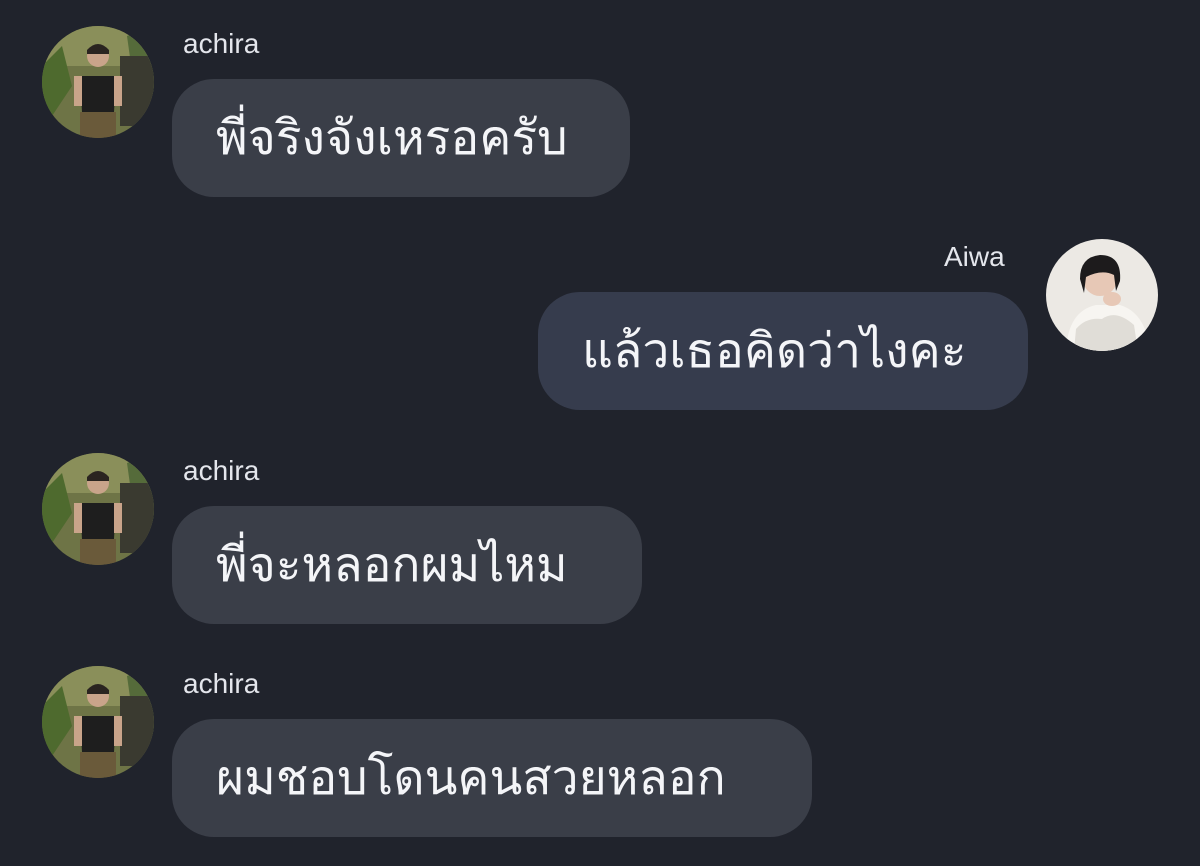 The height and width of the screenshot is (866, 1200). What do you see at coordinates (492, 778) in the screenshot?
I see `message-bubble: ผมชอบโดนคนสวยหลอก` at bounding box center [492, 778].